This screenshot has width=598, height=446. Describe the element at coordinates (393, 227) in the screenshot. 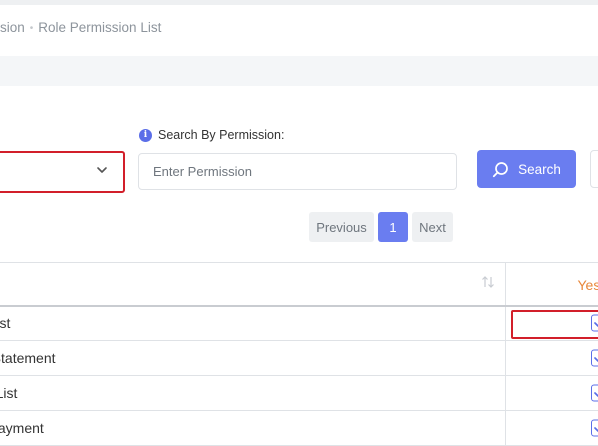

I see `pagination-page-1: 1` at that location.